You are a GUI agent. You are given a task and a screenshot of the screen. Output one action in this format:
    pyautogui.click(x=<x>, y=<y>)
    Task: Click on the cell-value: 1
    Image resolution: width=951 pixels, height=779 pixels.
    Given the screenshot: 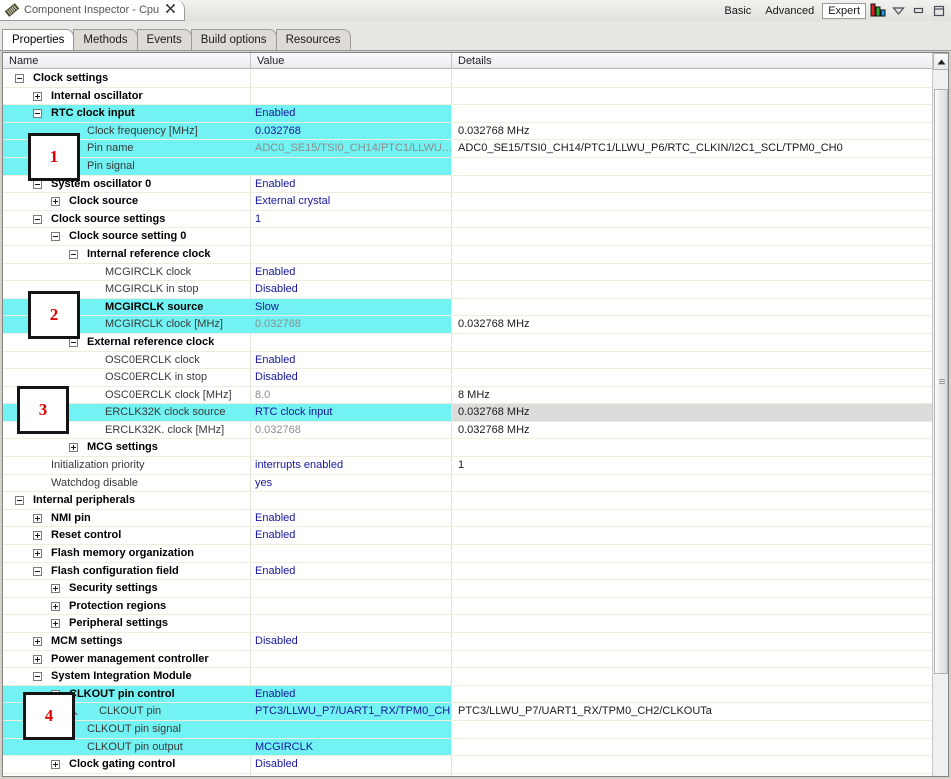 What is the action you would take?
    pyautogui.click(x=351, y=219)
    